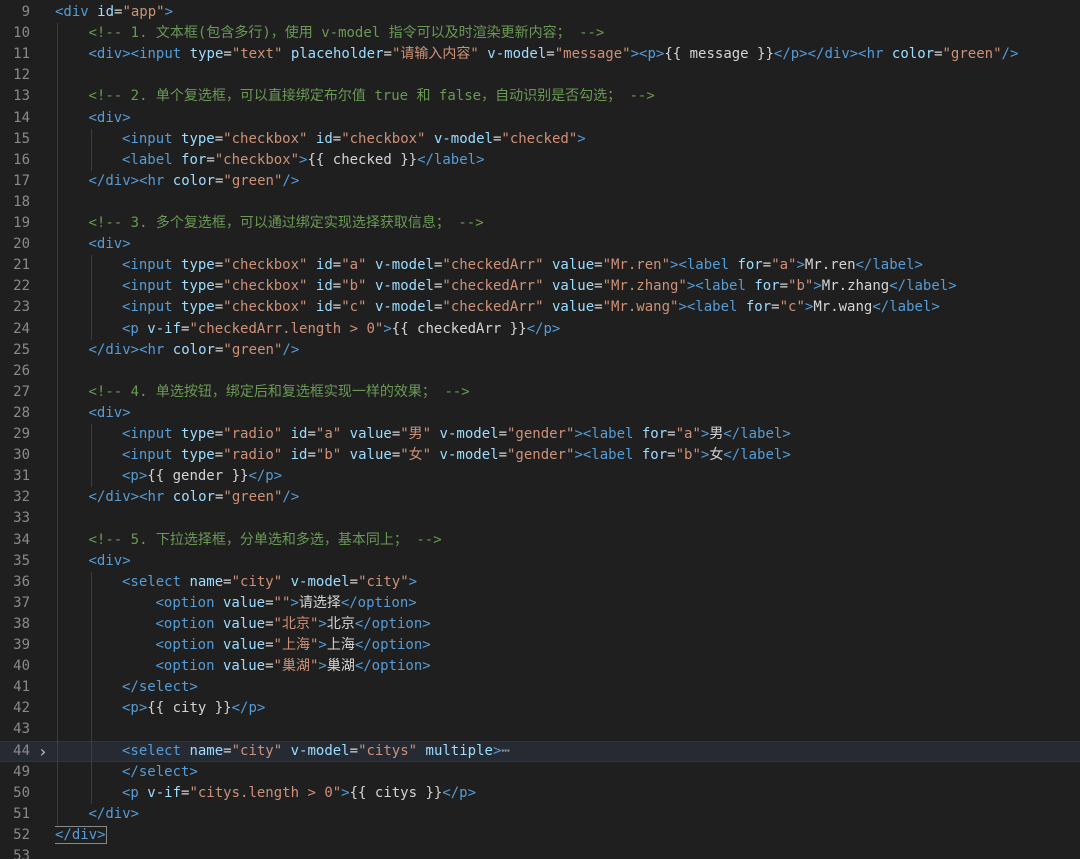 The height and width of the screenshot is (859, 1080). Describe the element at coordinates (540, 518) in the screenshot. I see `code-line: 33` at that location.